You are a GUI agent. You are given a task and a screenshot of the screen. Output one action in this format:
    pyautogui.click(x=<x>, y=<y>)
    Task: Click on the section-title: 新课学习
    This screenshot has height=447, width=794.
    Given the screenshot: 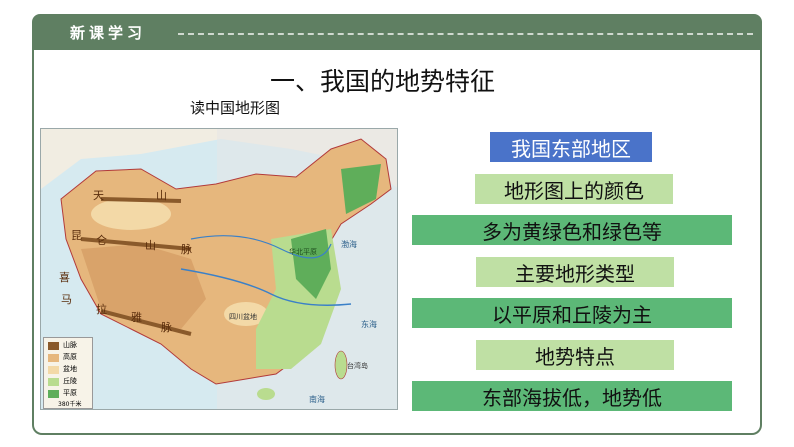 What is the action you would take?
    pyautogui.click(x=108, y=33)
    